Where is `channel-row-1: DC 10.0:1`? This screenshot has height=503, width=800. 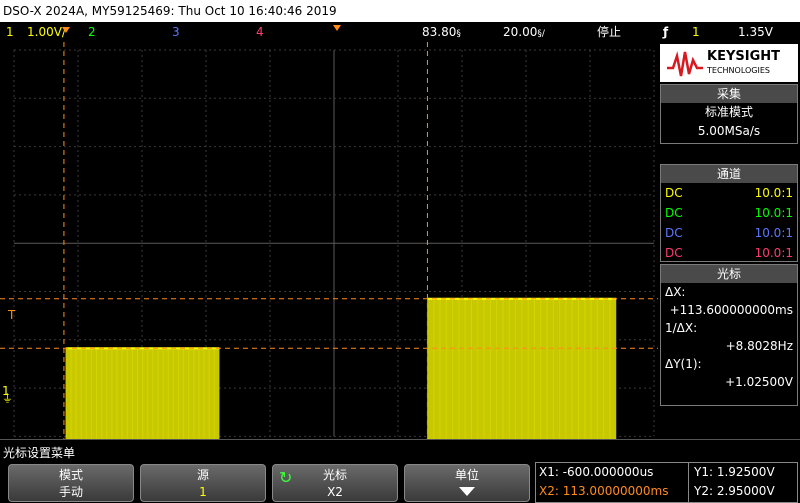
channel-row-1: DC 10.0:1 is located at coordinates (729, 193).